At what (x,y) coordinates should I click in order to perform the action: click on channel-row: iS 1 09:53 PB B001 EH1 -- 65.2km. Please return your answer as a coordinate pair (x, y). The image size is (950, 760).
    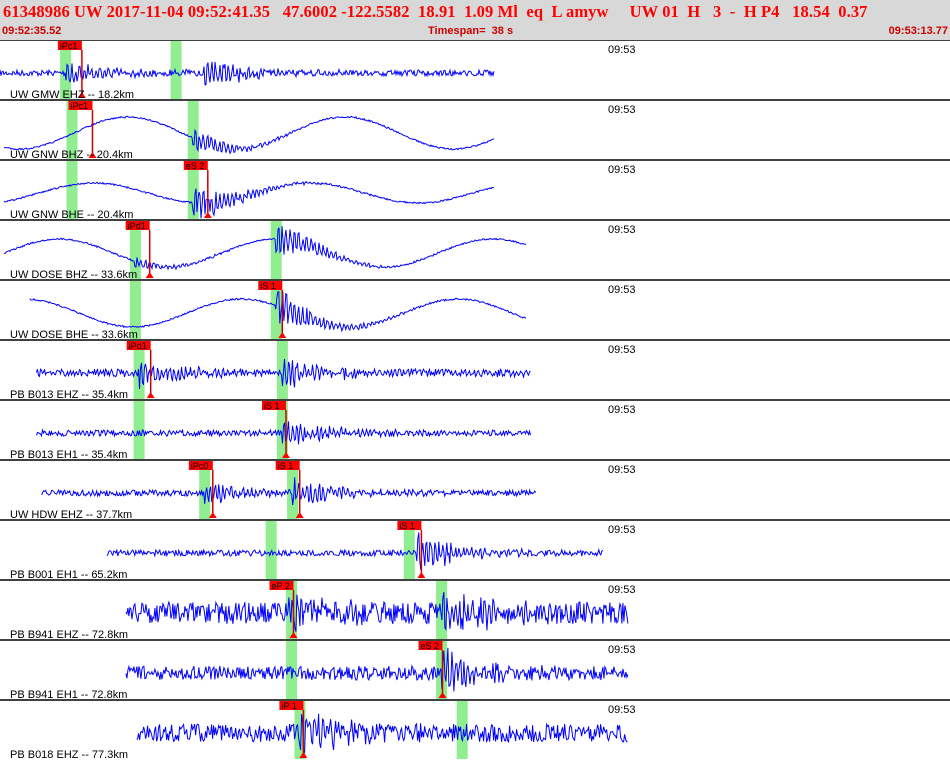
    Looking at the image, I should click on (475, 550).